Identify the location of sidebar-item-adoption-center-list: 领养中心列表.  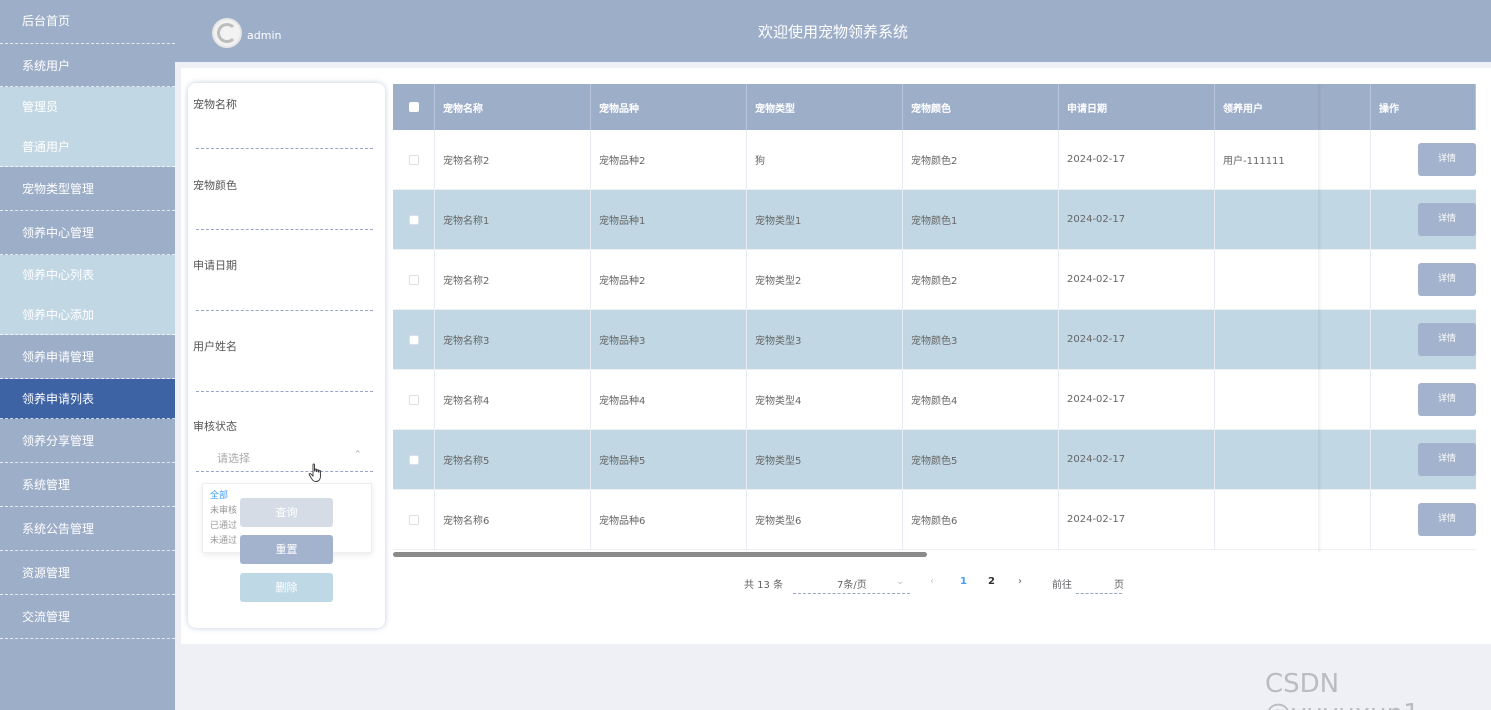
(87, 275).